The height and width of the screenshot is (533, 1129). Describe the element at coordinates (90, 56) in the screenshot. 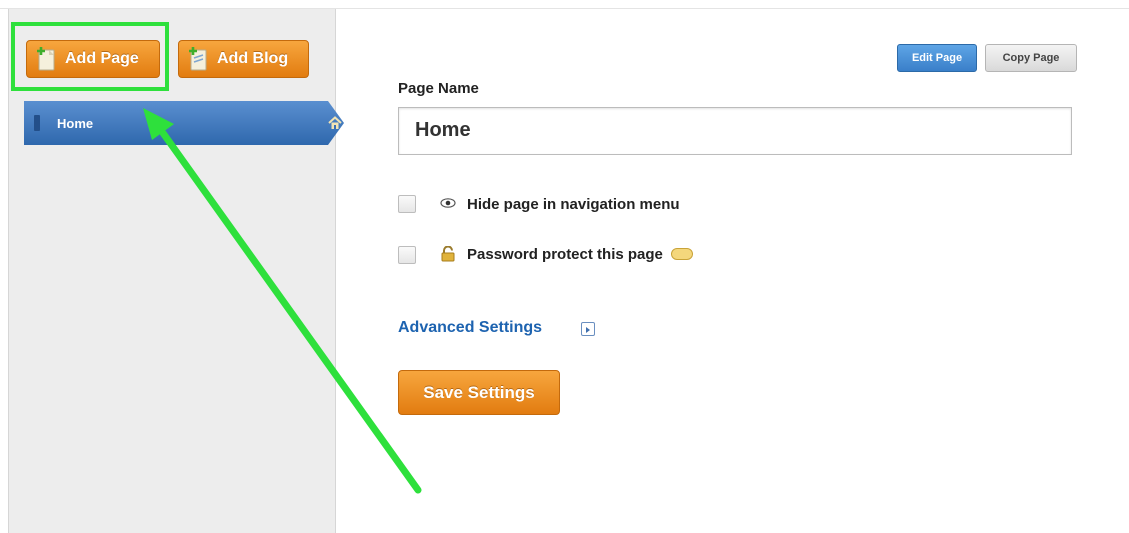

I see `highlight-box` at that location.